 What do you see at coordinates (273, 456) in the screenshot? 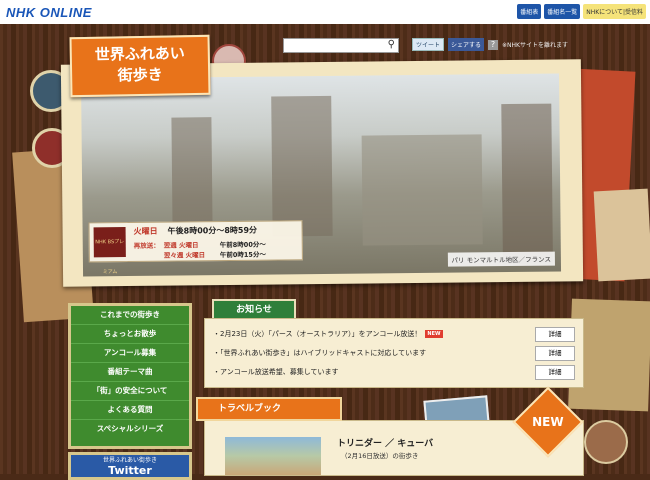
I see `travel-thumbnail` at bounding box center [273, 456].